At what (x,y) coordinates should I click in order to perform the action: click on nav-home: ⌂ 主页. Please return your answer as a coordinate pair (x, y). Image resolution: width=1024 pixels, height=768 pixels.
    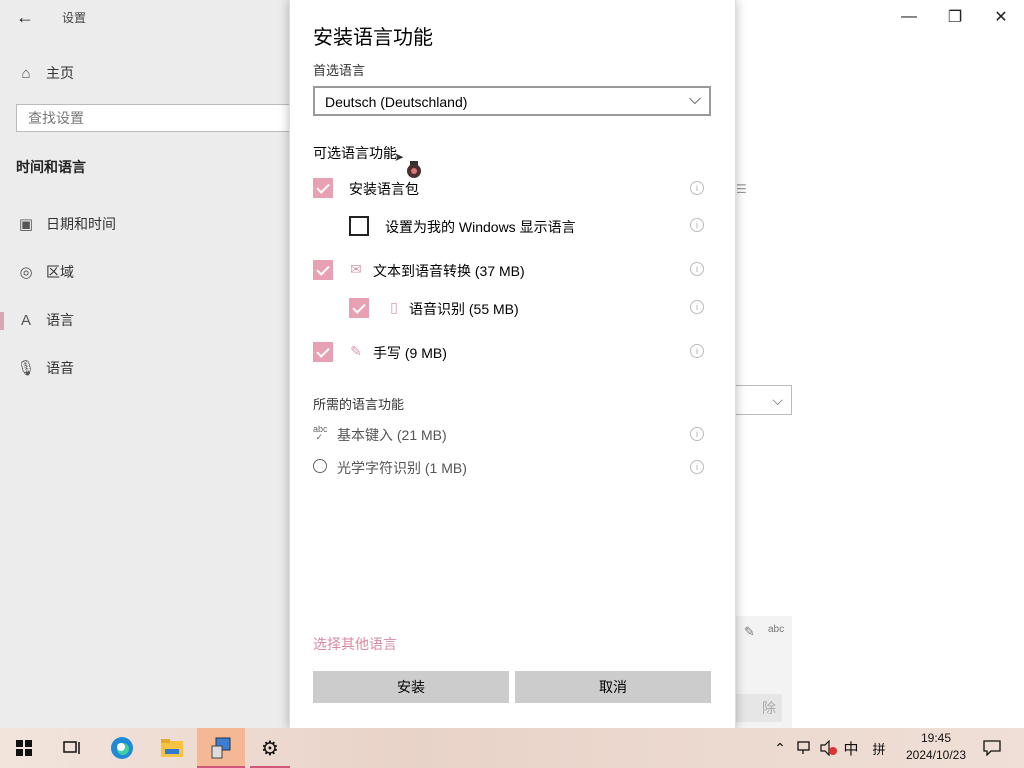
    Looking at the image, I should click on (45, 73).